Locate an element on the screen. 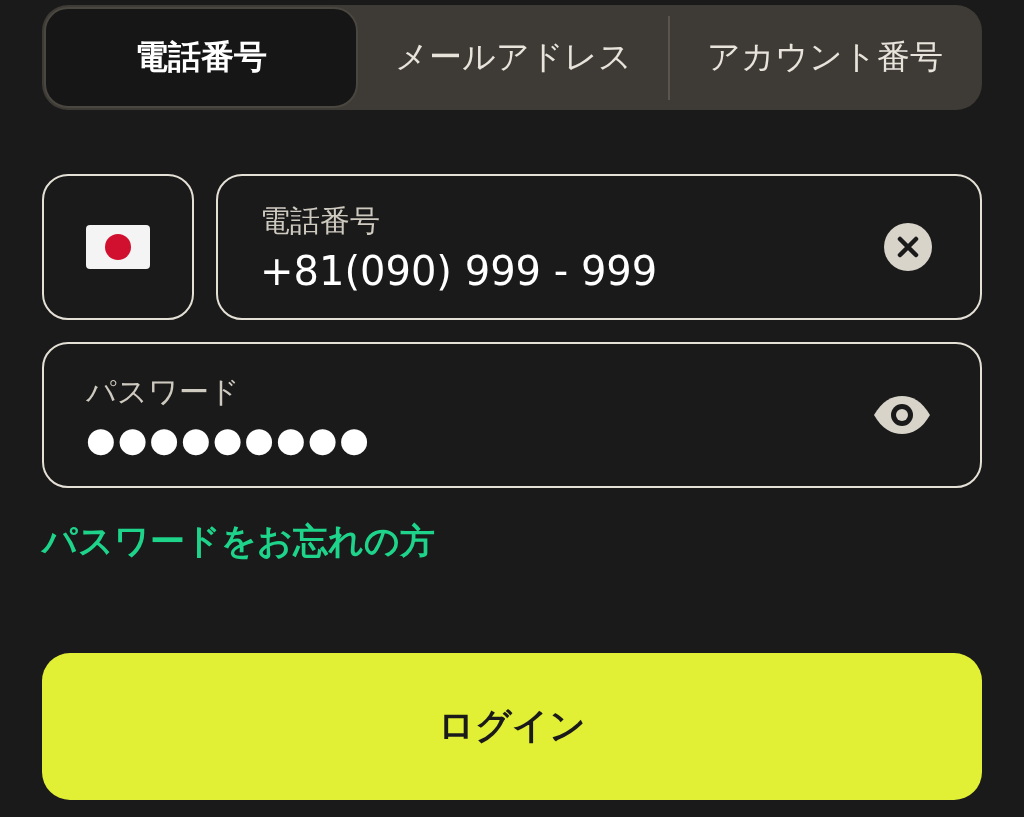 The width and height of the screenshot is (1024, 817). tab: メールアドレス is located at coordinates (513, 57).